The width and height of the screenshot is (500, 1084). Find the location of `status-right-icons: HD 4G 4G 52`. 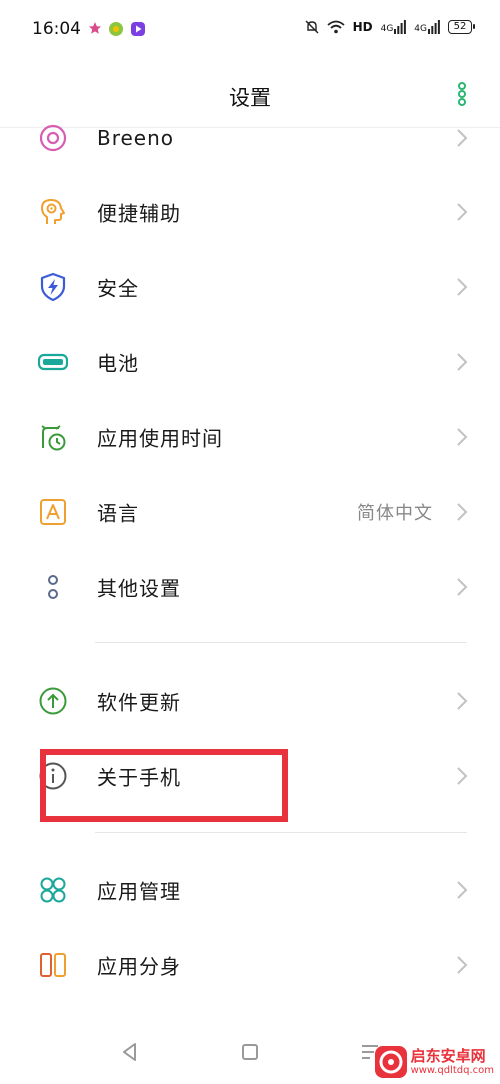

status-right-icons: HD 4G 4G 52 is located at coordinates (390, 27).